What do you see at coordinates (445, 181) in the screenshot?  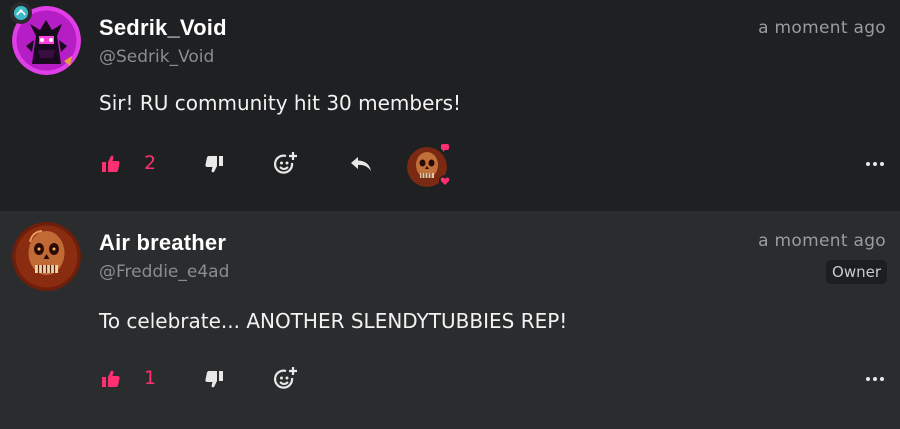 I see `heart-icon` at bounding box center [445, 181].